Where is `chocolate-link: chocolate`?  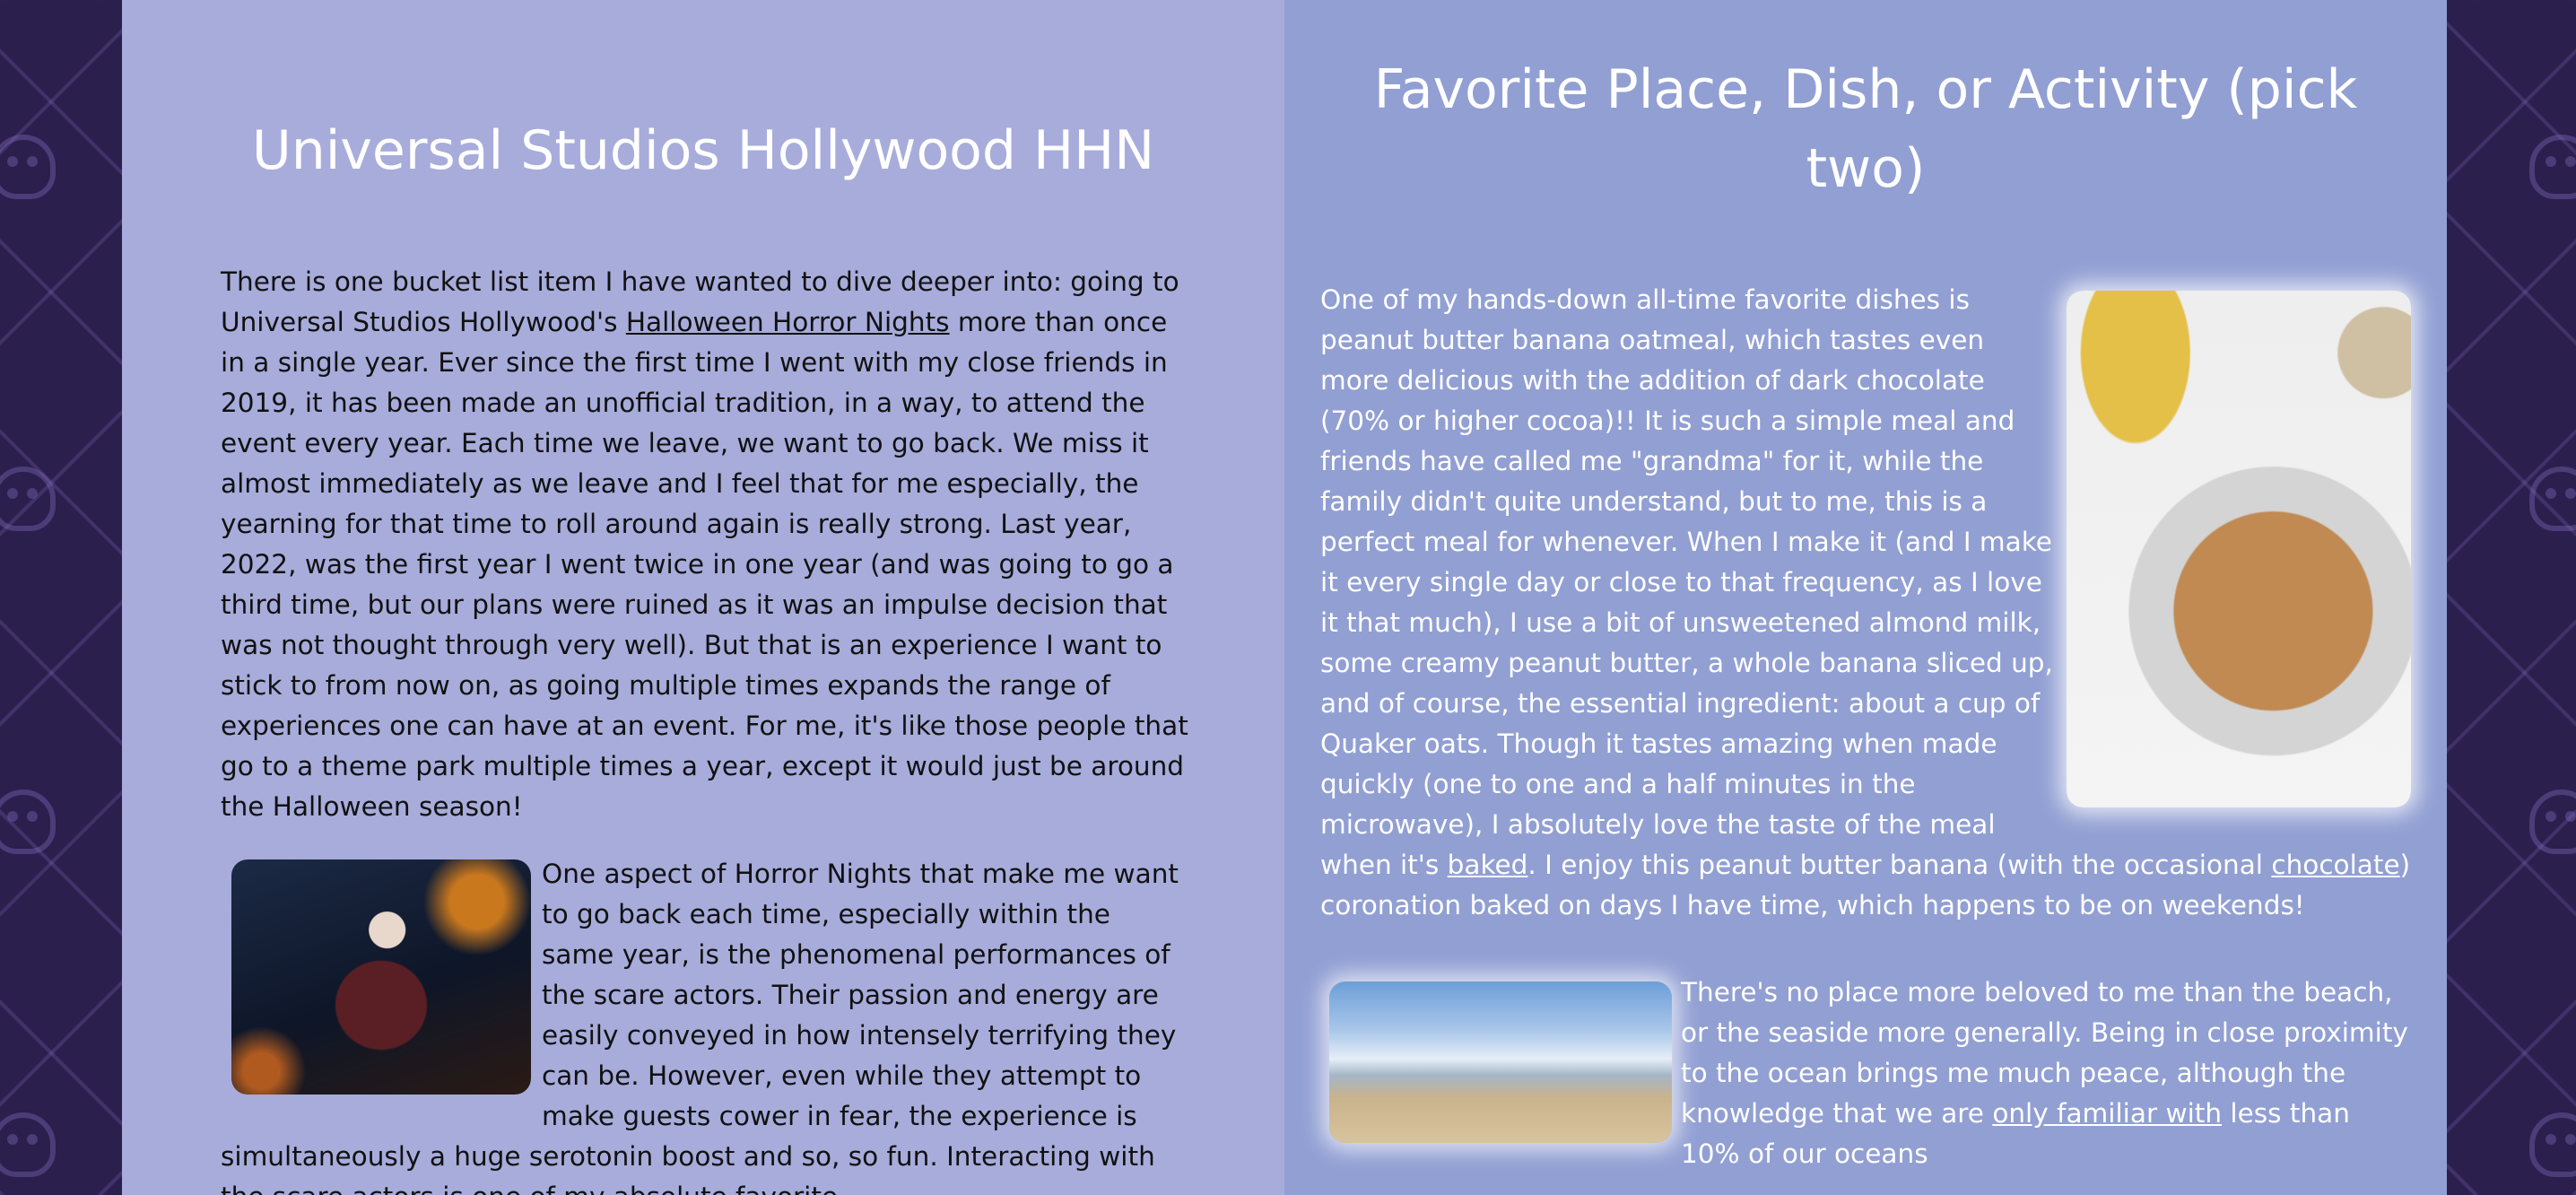
chocolate-link: chocolate is located at coordinates (2335, 865).